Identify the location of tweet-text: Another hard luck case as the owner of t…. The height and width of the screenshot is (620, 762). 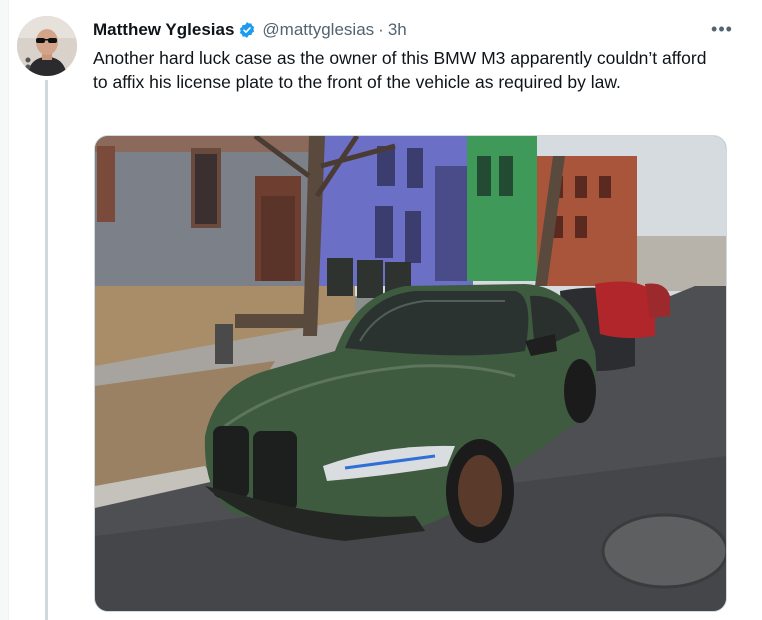
(400, 70).